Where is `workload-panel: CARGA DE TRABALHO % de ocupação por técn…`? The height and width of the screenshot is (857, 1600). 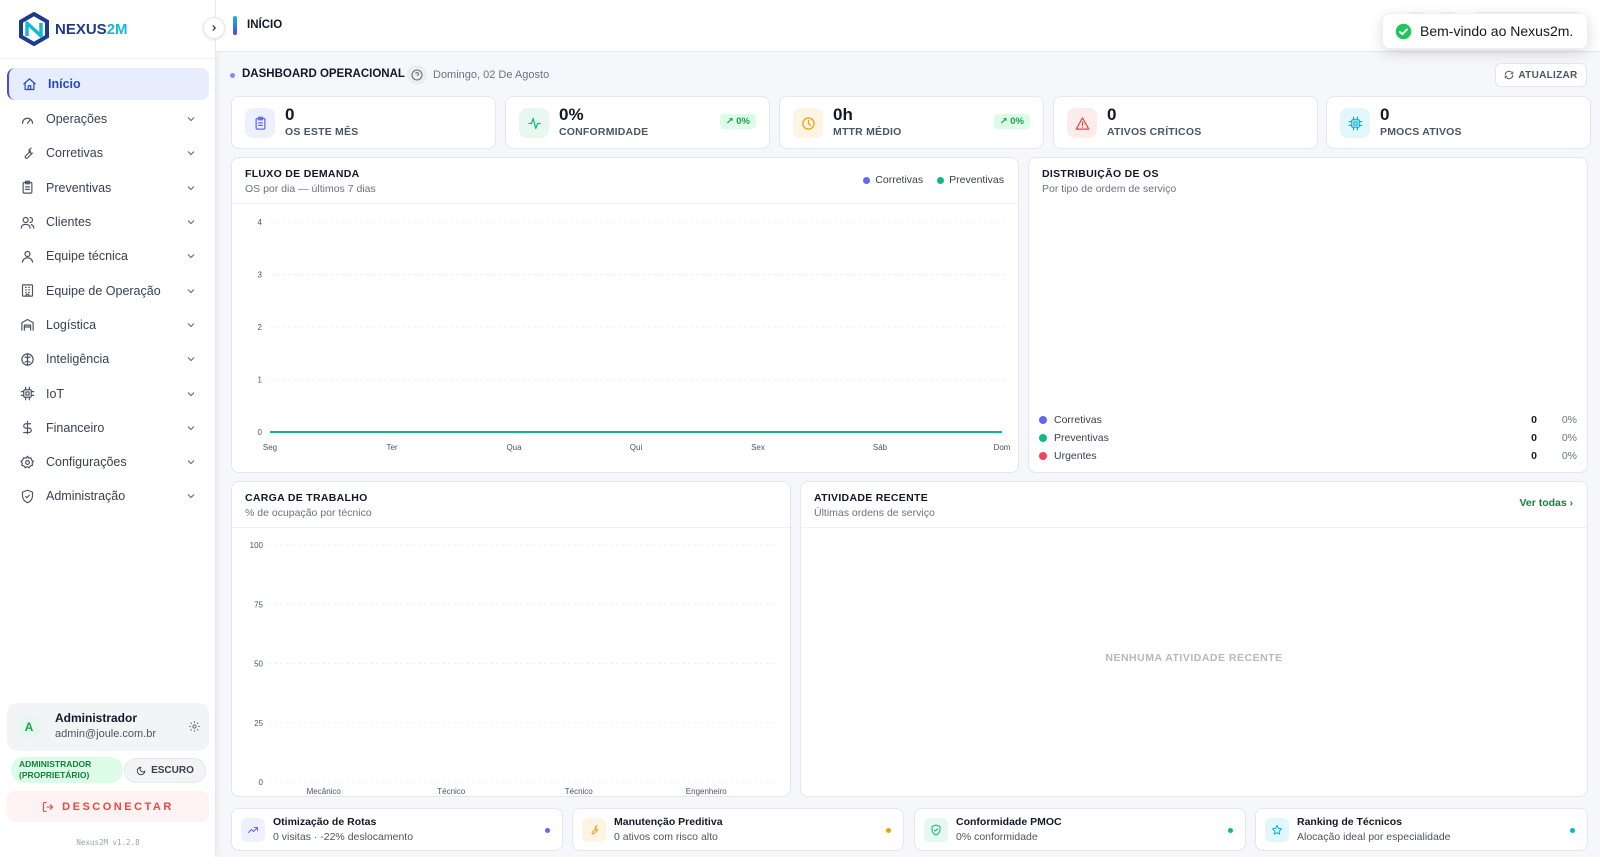
workload-panel: CARGA DE TRABALHO % de ocupação por técn… is located at coordinates (511, 639).